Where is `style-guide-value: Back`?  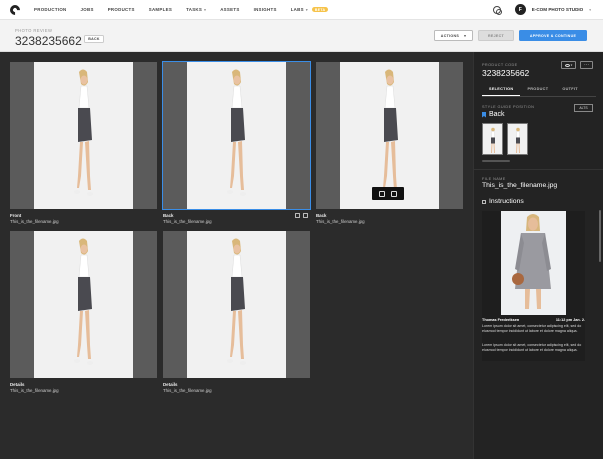
style-guide-value: Back is located at coordinates (493, 114).